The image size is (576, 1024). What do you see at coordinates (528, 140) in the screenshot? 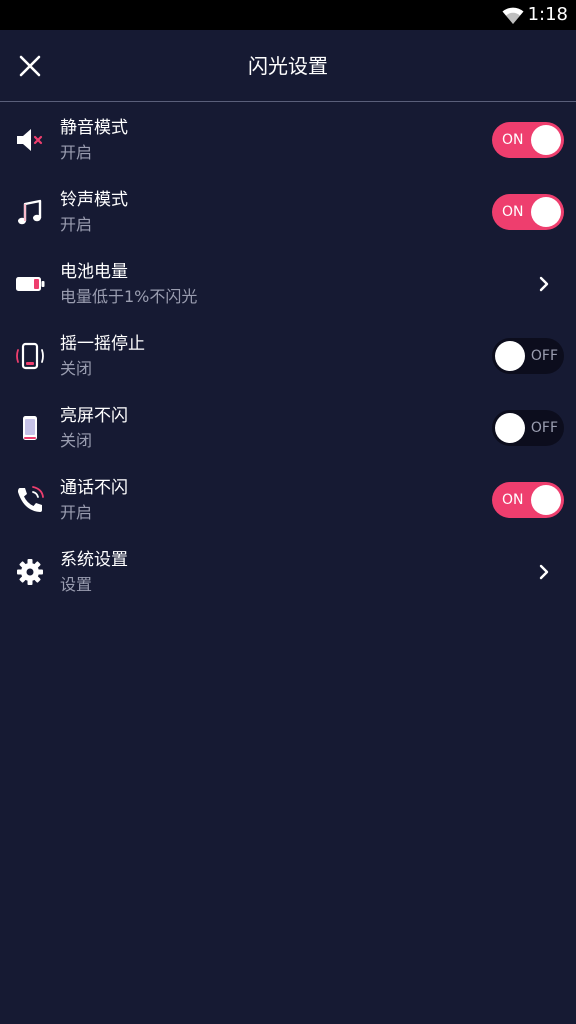
I see `silent-mode-toggle: ON` at bounding box center [528, 140].